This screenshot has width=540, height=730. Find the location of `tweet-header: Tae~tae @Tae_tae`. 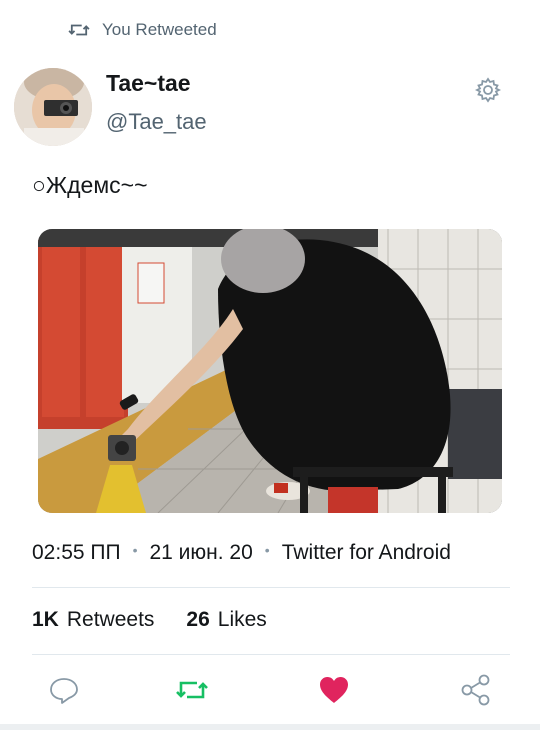

tweet-header: Tae~tae @Tae_tae is located at coordinates (270, 106).